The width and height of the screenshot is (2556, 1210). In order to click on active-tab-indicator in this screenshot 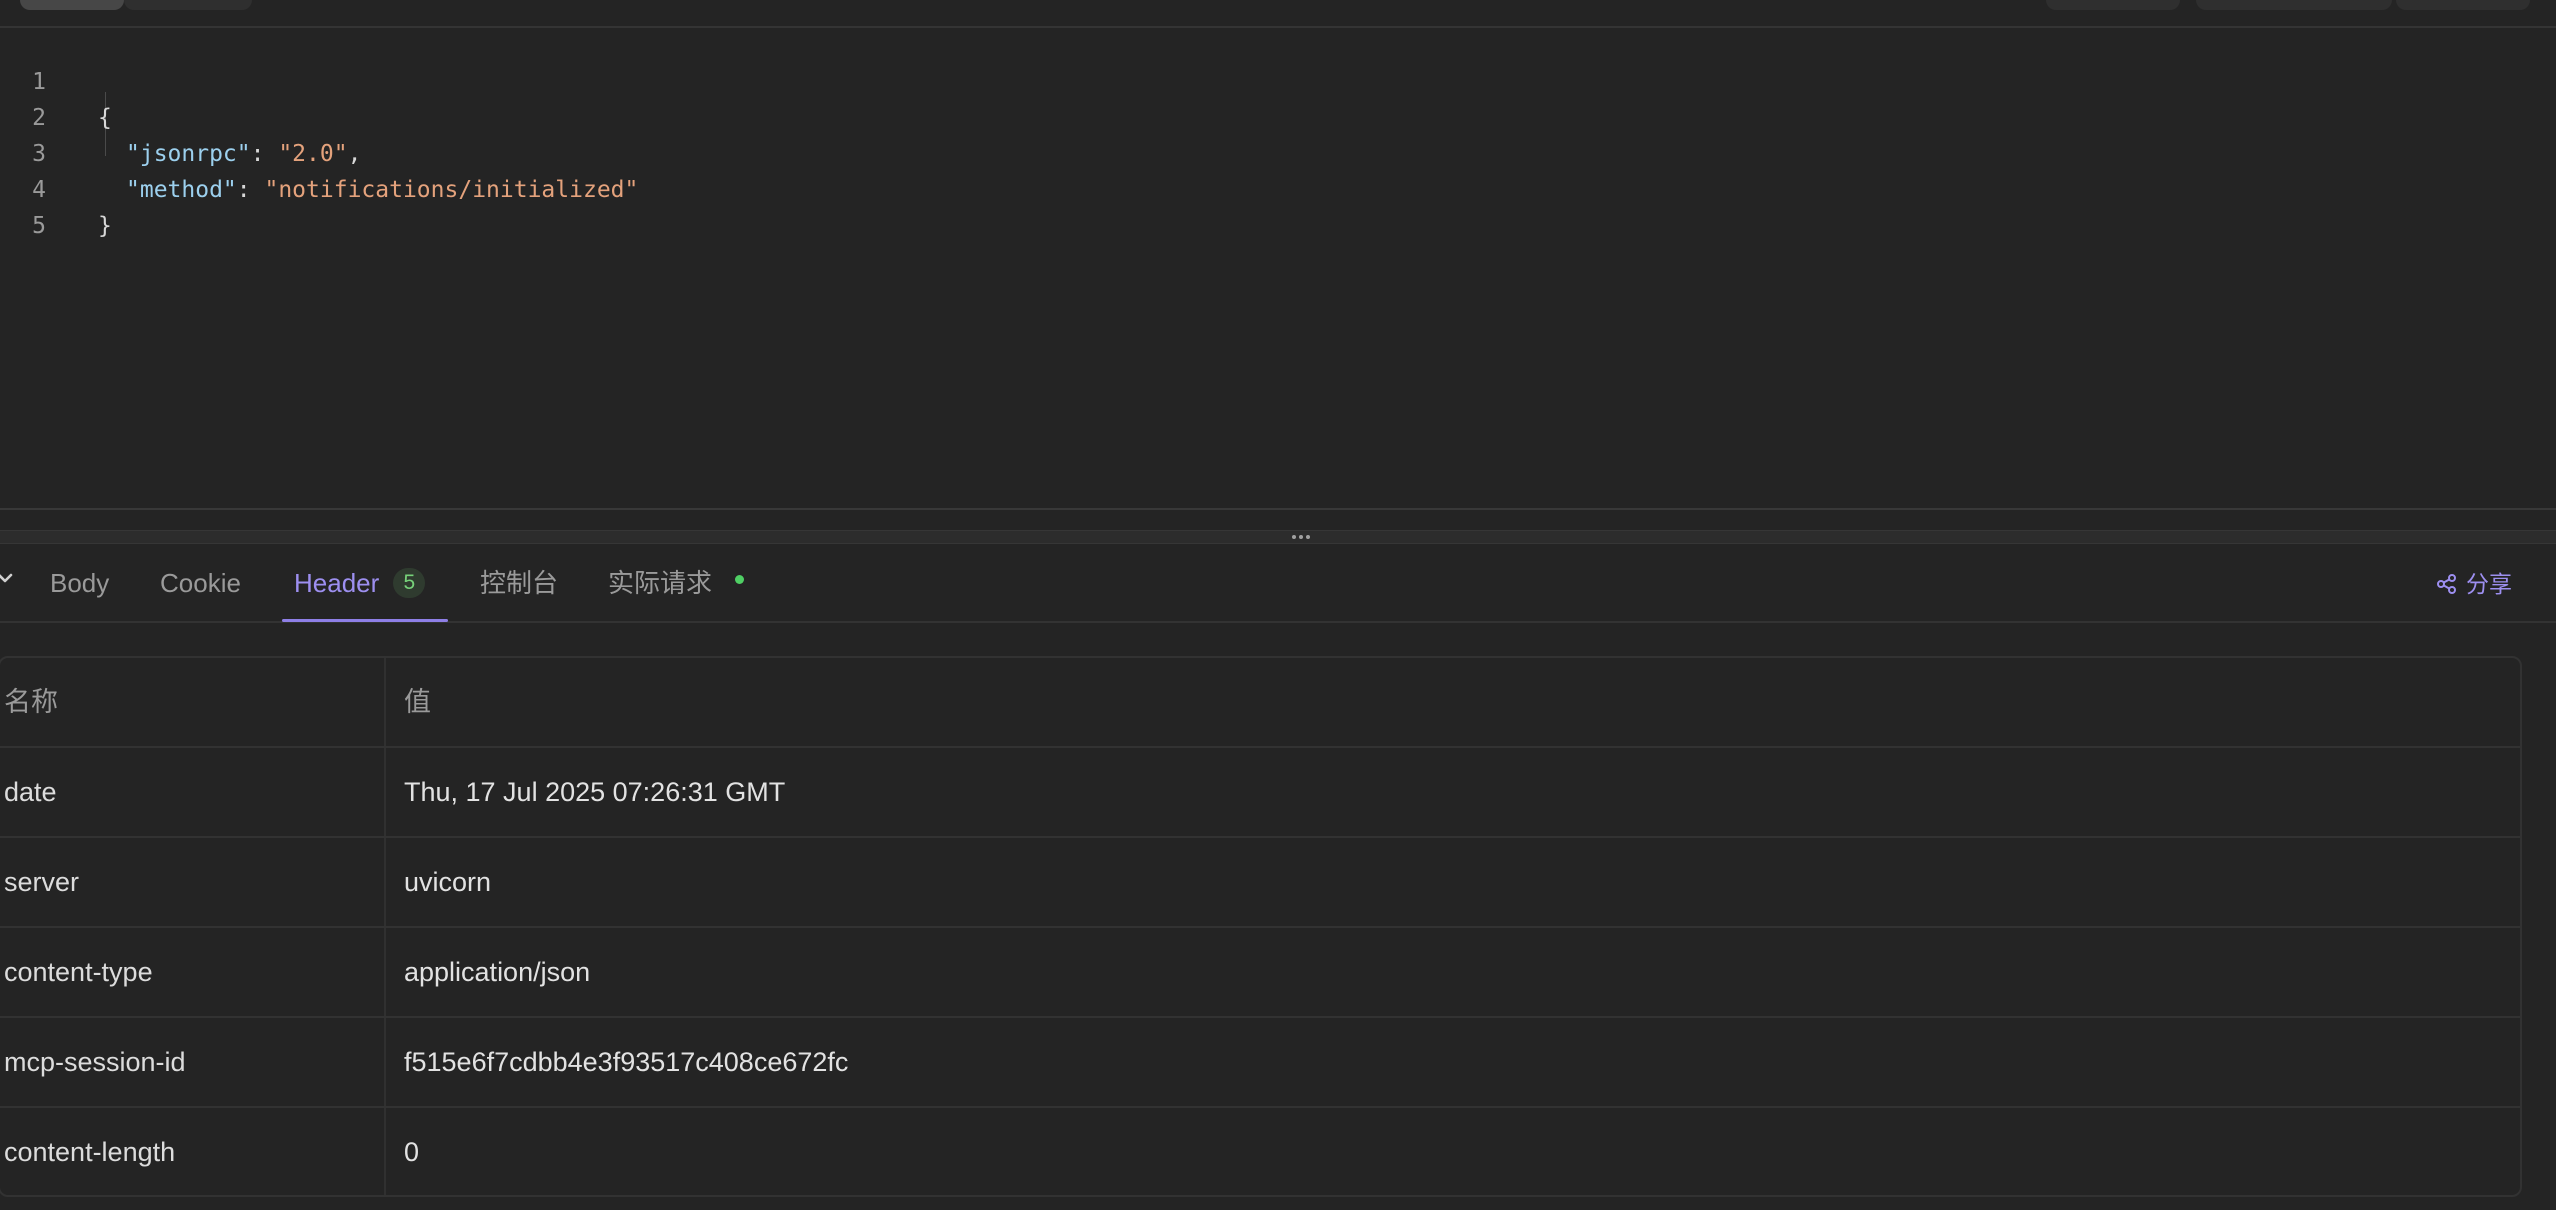, I will do `click(365, 620)`.